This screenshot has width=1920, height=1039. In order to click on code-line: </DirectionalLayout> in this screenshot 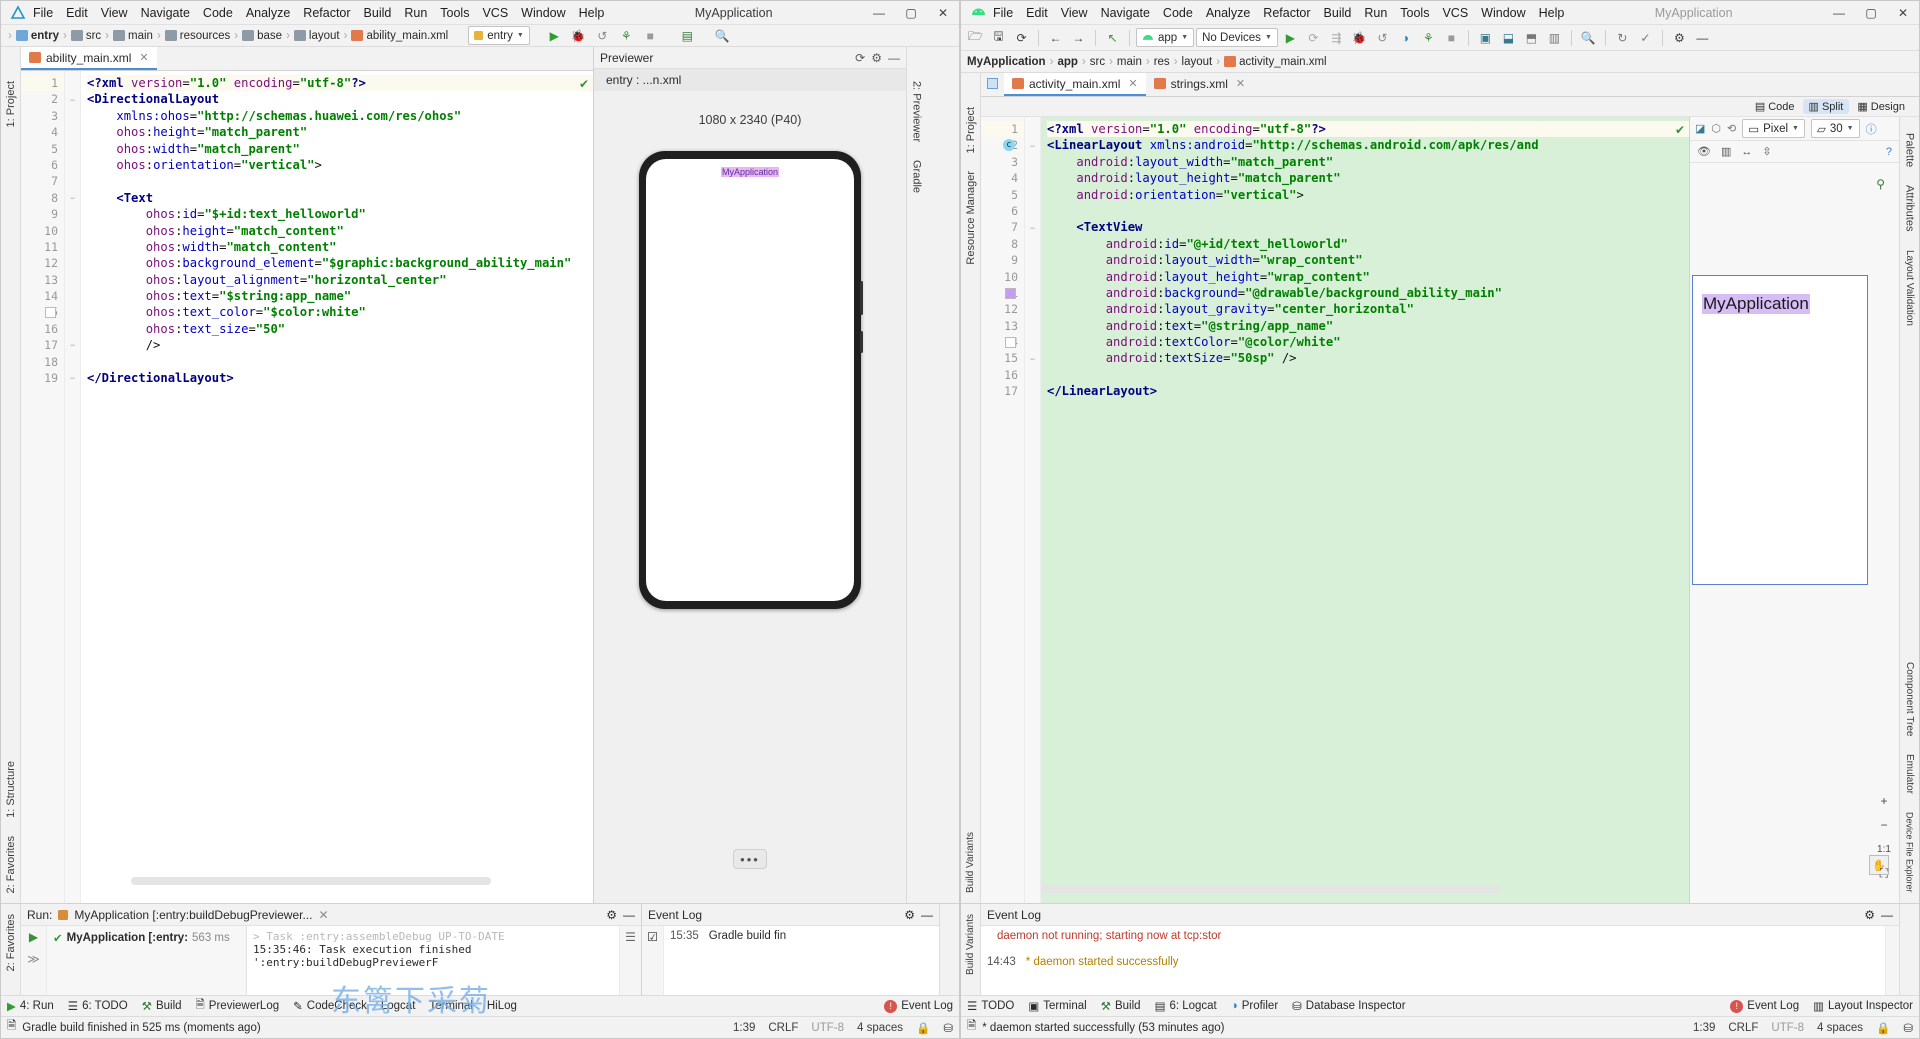, I will do `click(340, 378)`.